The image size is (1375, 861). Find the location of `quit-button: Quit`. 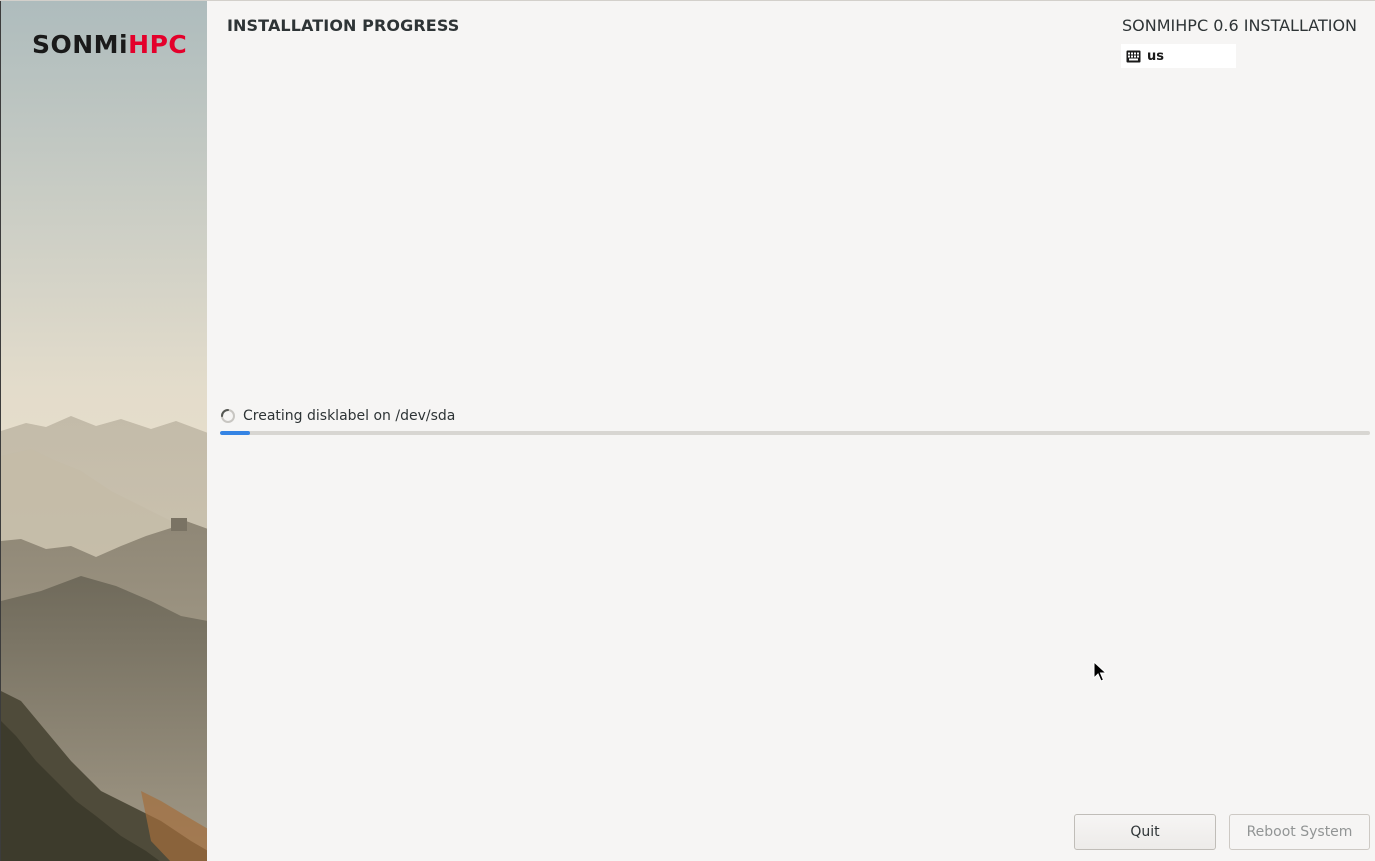

quit-button: Quit is located at coordinates (1145, 832).